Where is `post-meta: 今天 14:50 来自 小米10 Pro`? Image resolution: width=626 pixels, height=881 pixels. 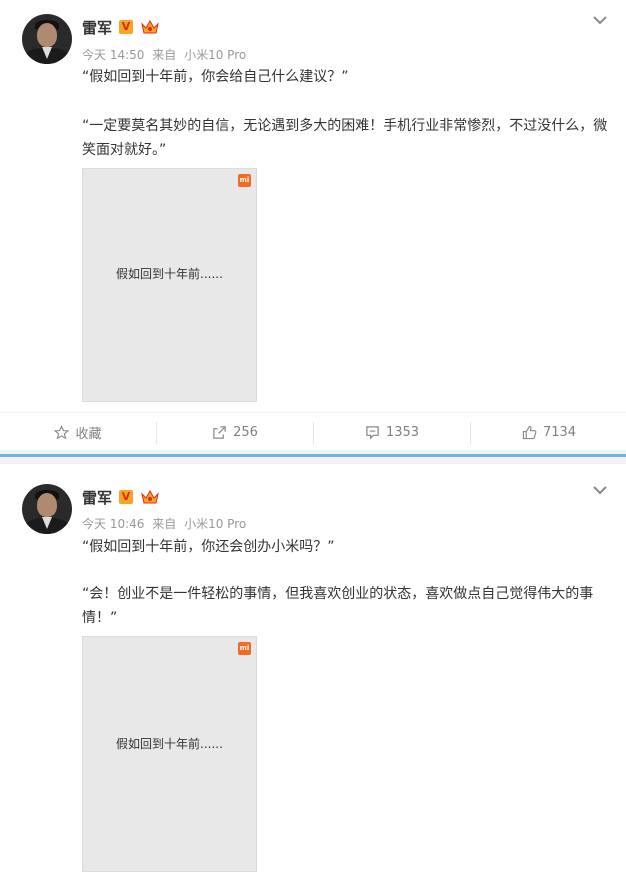
post-meta: 今天 14:50 来自 小米10 Pro is located at coordinates (166, 54).